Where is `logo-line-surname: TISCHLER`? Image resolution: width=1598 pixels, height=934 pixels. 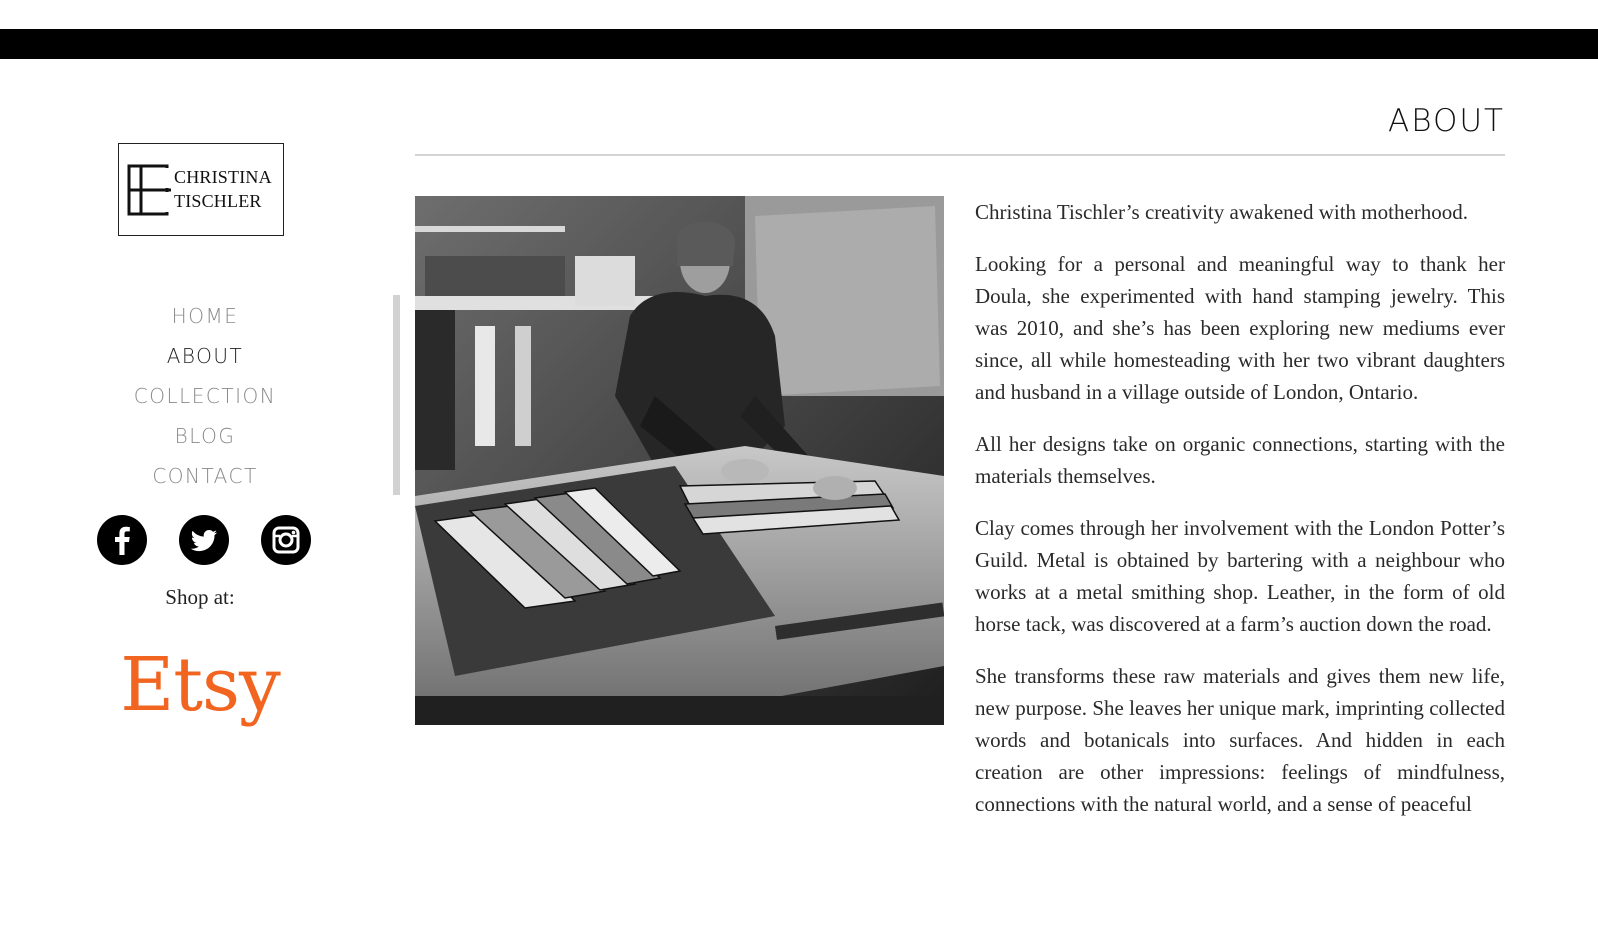
logo-line-surname: TISCHLER is located at coordinates (218, 201).